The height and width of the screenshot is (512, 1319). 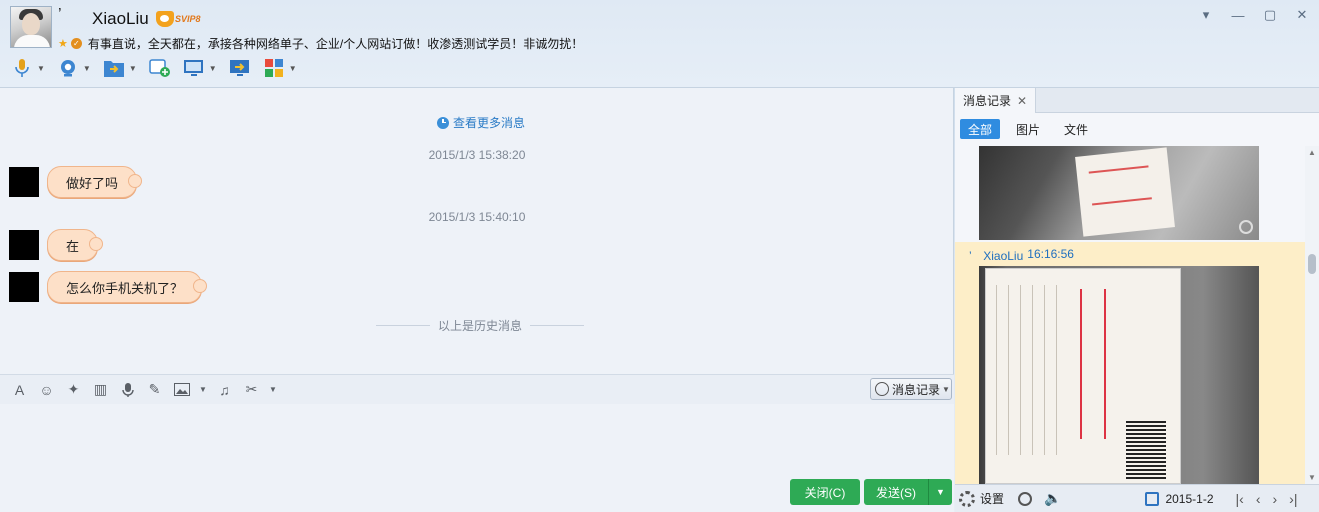 What do you see at coordinates (1050, 254) in the screenshot?
I see `entry-time: 16:16:56` at bounding box center [1050, 254].